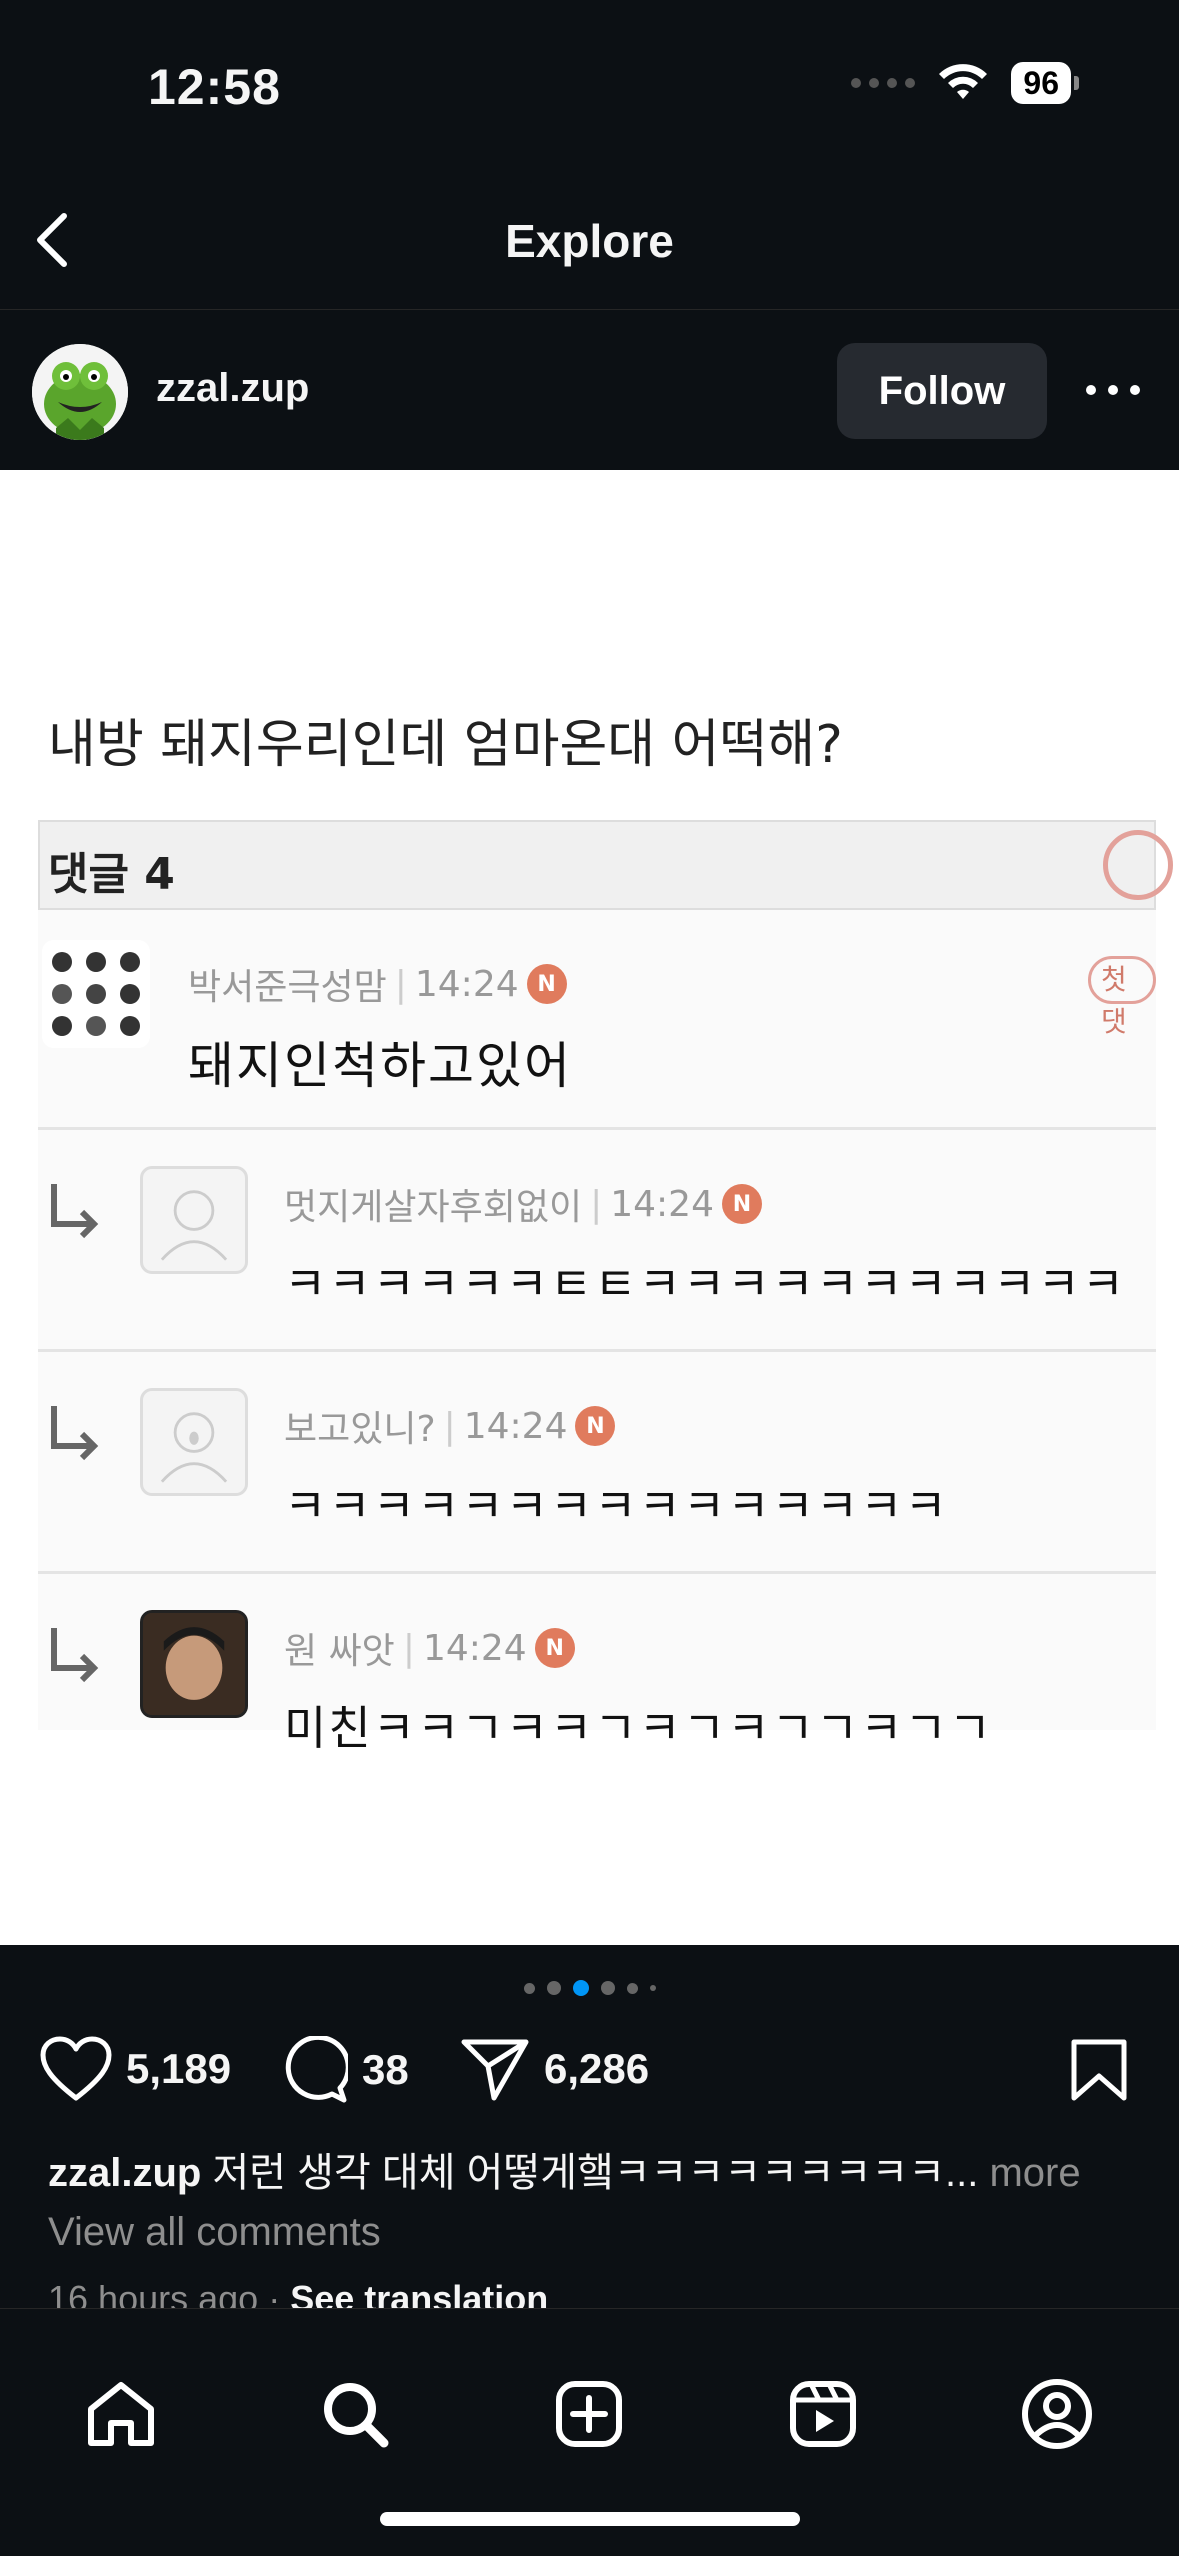 The image size is (1179, 2556). Describe the element at coordinates (316, 2069) in the screenshot. I see `comment-bubble-icon` at that location.